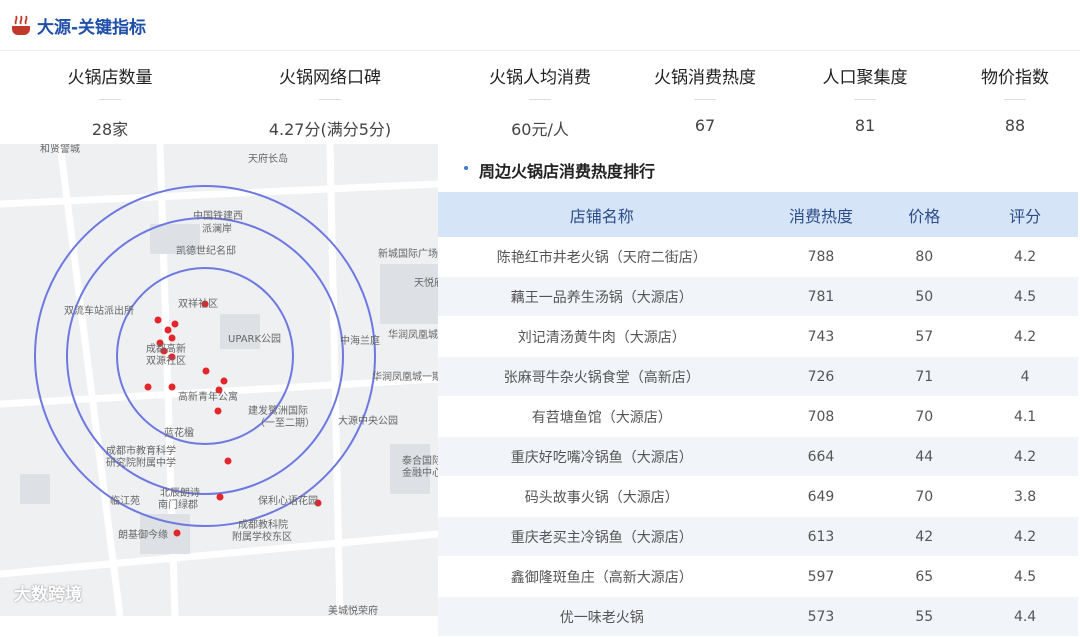 The height and width of the screenshot is (637, 1080). Describe the element at coordinates (758, 376) in the screenshot. I see `table-row: 张麻哥牛杂火锅食堂（高新店） 726 71 4` at that location.